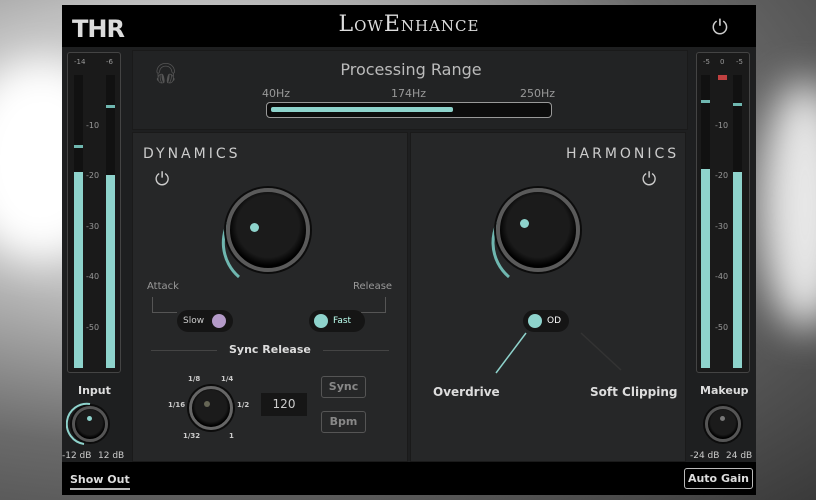 The height and width of the screenshot is (500, 816). What do you see at coordinates (78, 423) in the screenshot?
I see `input-arc` at bounding box center [78, 423].